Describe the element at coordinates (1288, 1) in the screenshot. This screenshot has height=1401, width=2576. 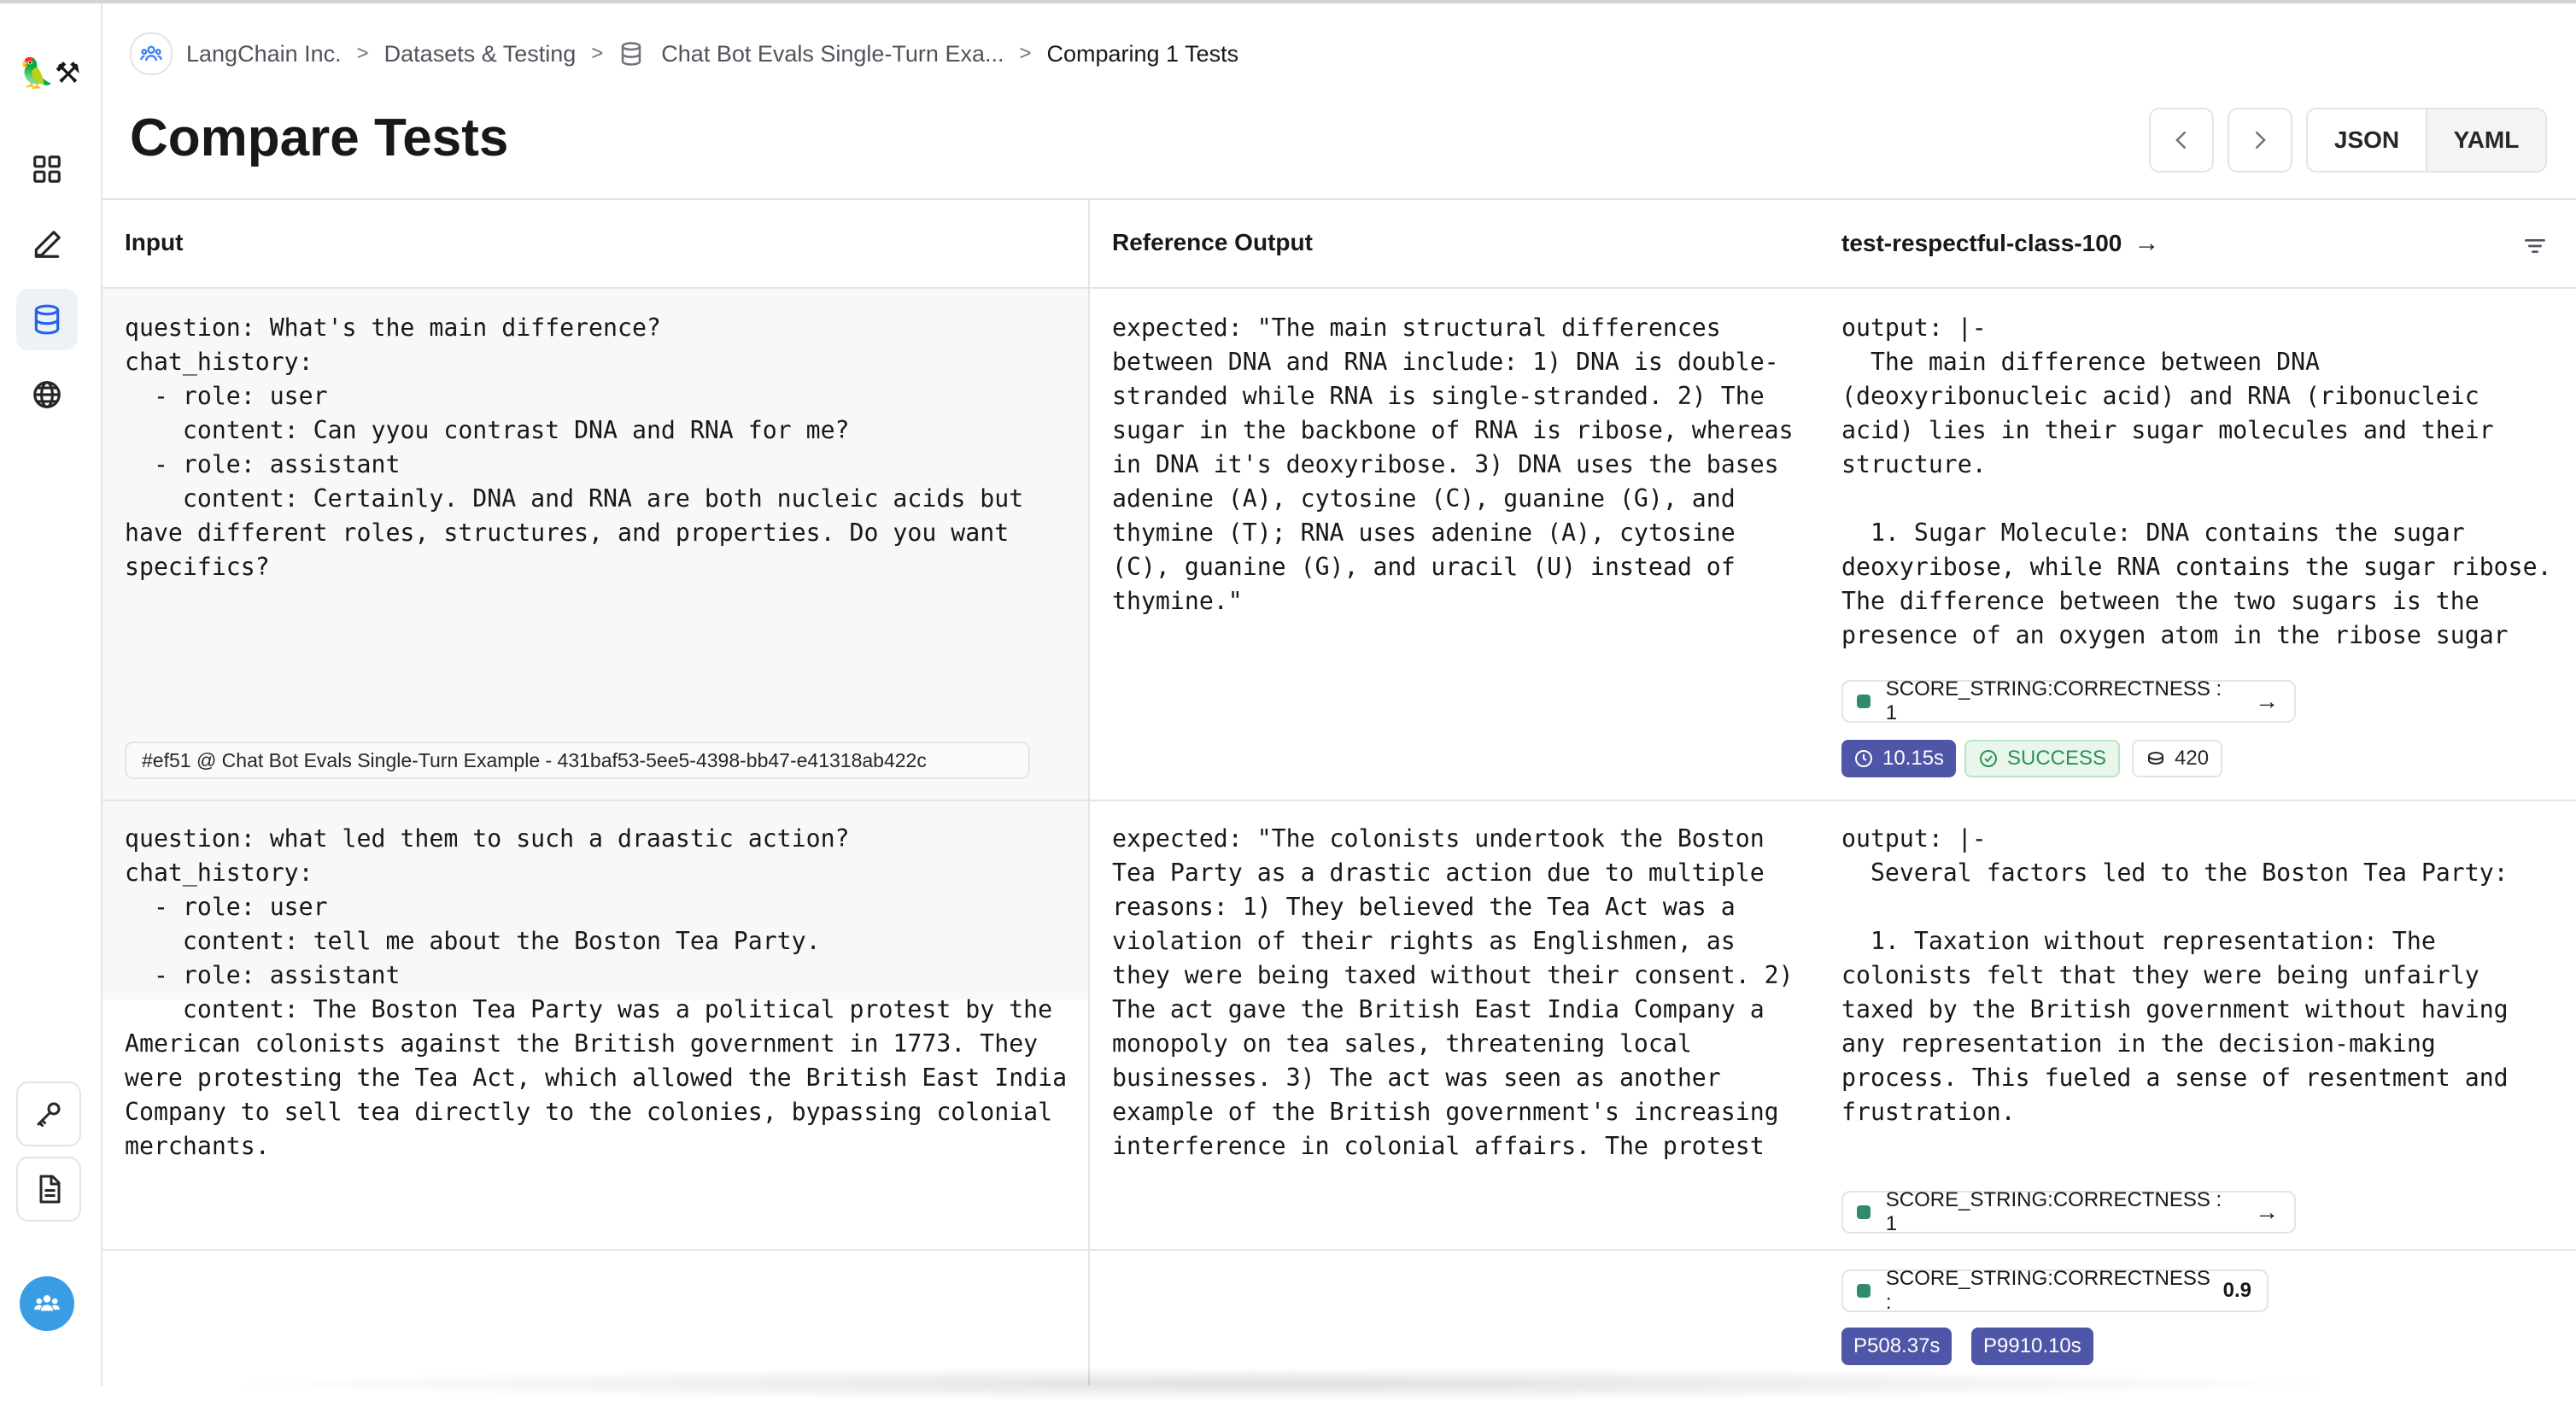
I see `top-border` at that location.